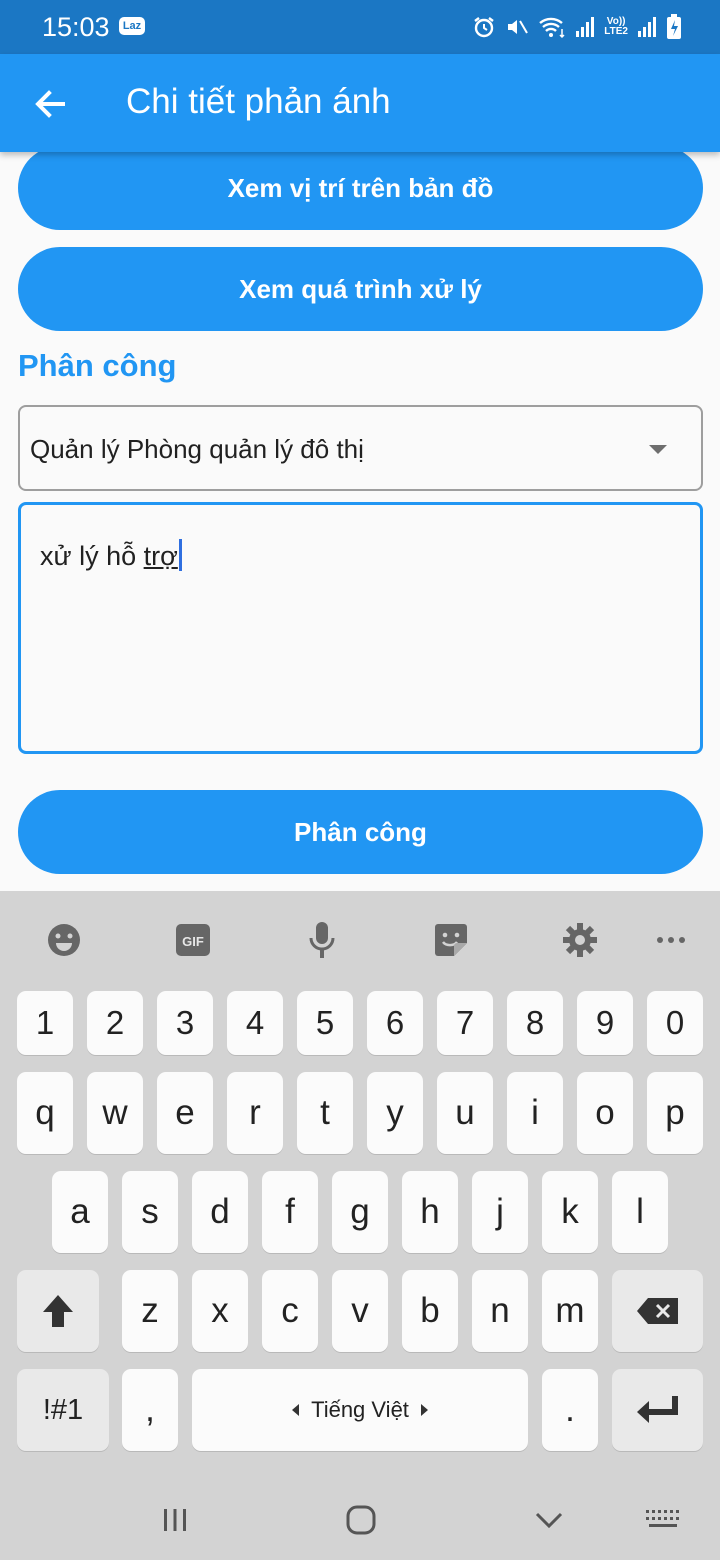 The height and width of the screenshot is (1560, 720). What do you see at coordinates (115, 1113) in the screenshot?
I see `key-w: w` at bounding box center [115, 1113].